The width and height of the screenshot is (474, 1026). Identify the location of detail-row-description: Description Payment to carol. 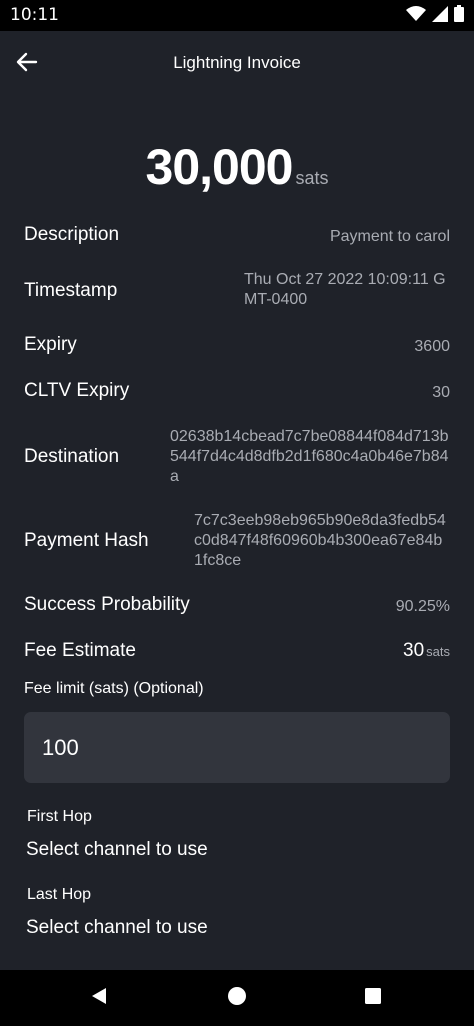
(237, 237).